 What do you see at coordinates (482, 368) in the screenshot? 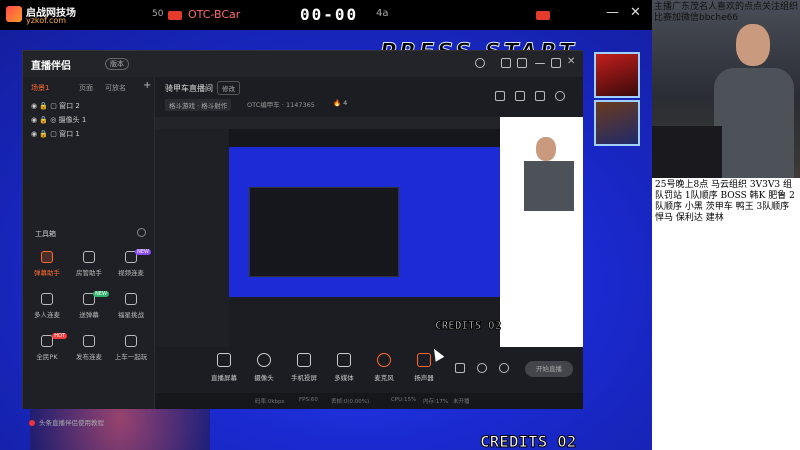
I see `eye-icon` at bounding box center [482, 368].